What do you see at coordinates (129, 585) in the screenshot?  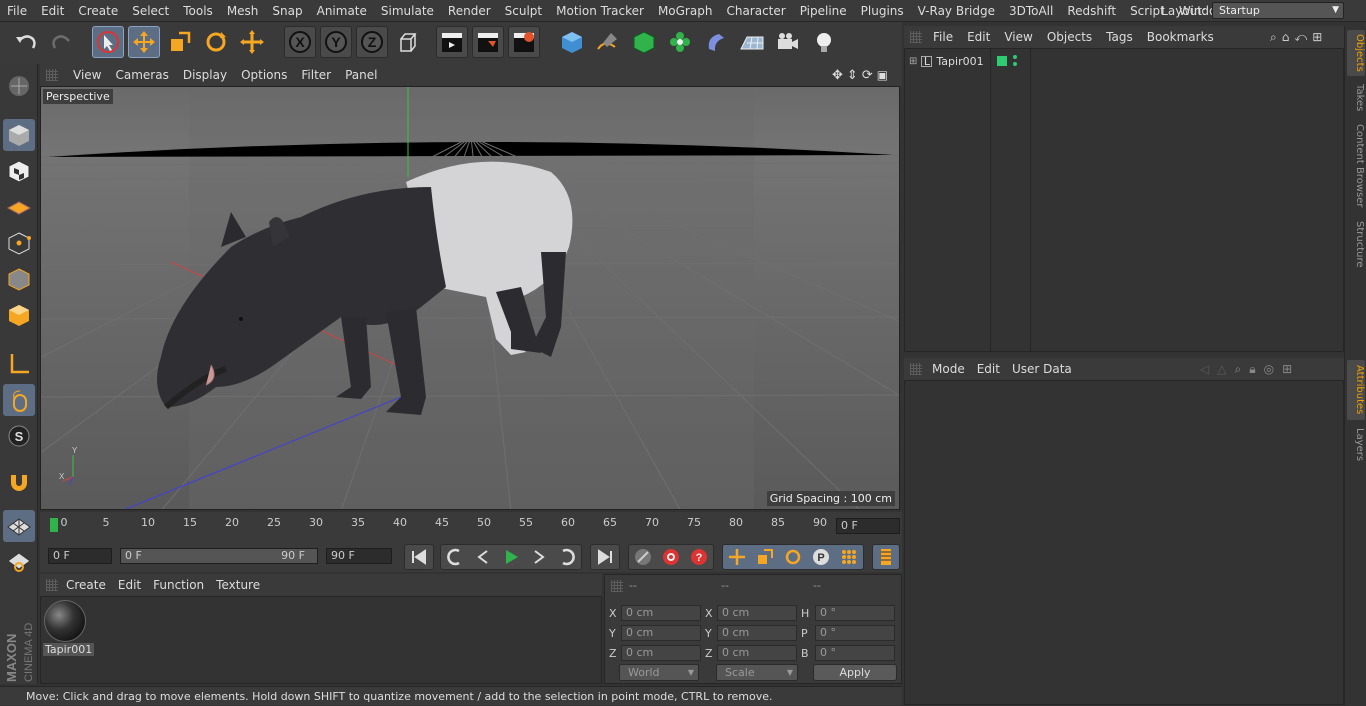 I see `material-menu-edit: Edit` at bounding box center [129, 585].